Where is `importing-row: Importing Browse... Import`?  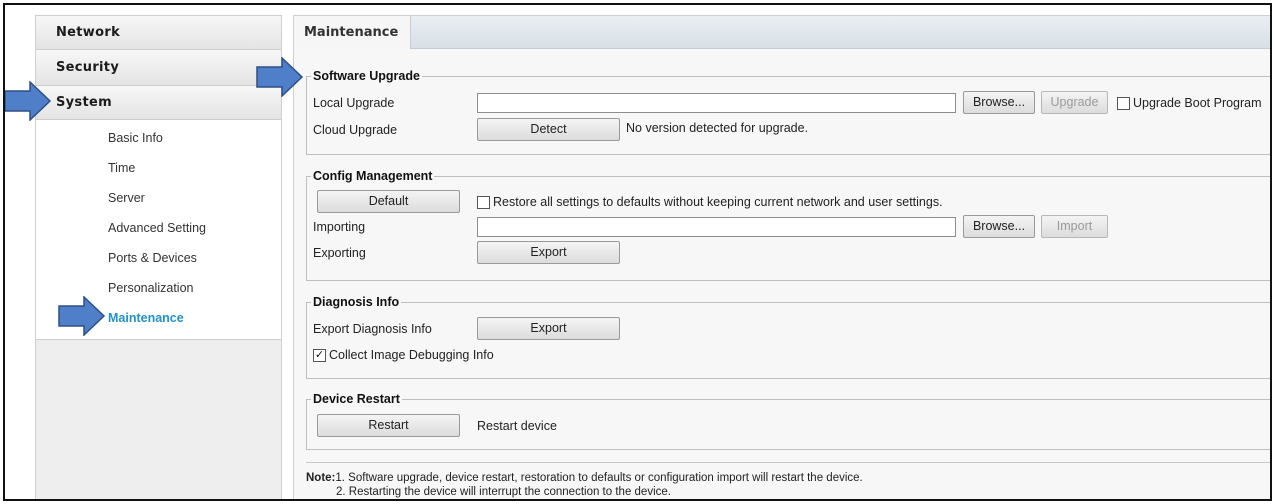 importing-row: Importing Browse... Import is located at coordinates (788, 227).